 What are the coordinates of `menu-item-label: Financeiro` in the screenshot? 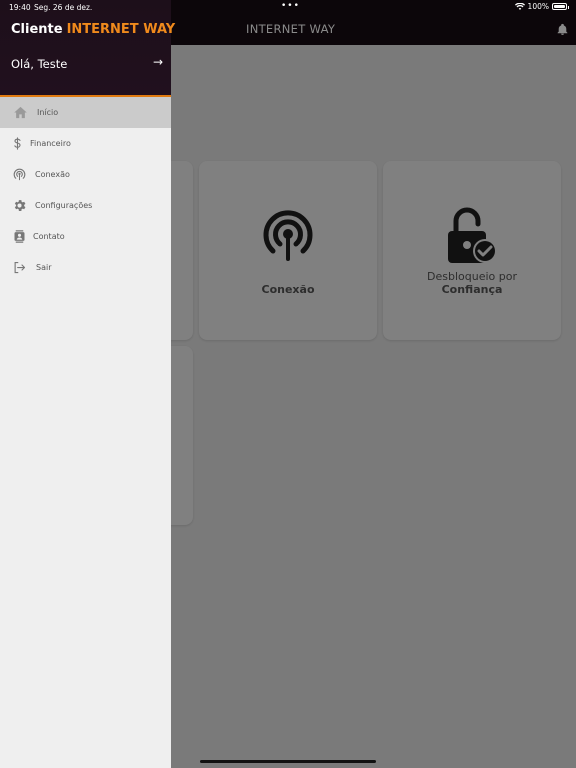 It's located at (50, 143).